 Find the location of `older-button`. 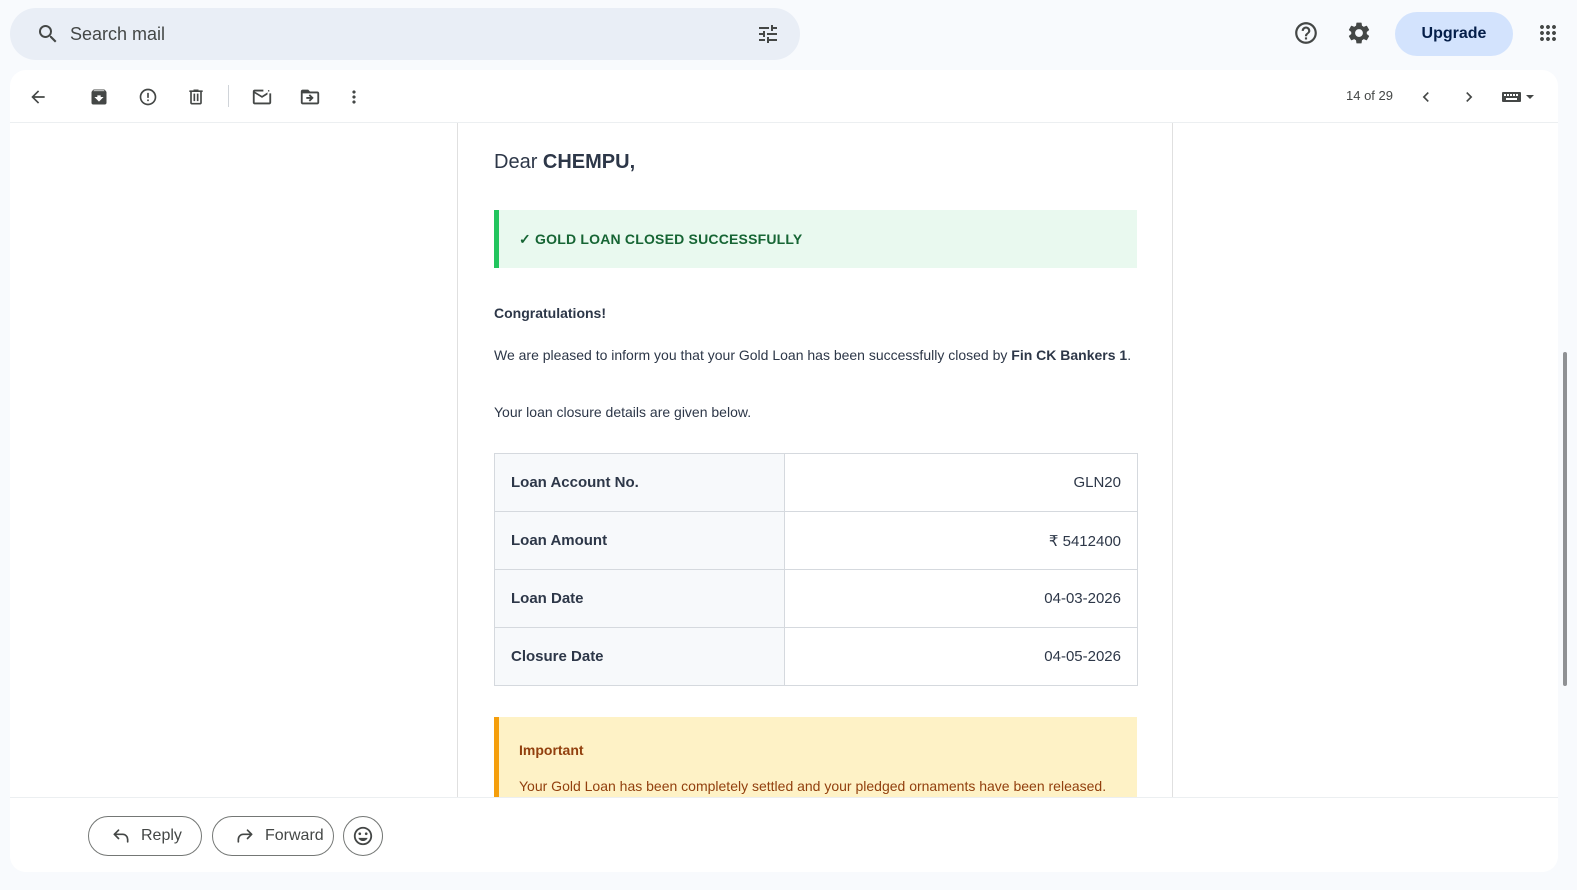

older-button is located at coordinates (1469, 97).